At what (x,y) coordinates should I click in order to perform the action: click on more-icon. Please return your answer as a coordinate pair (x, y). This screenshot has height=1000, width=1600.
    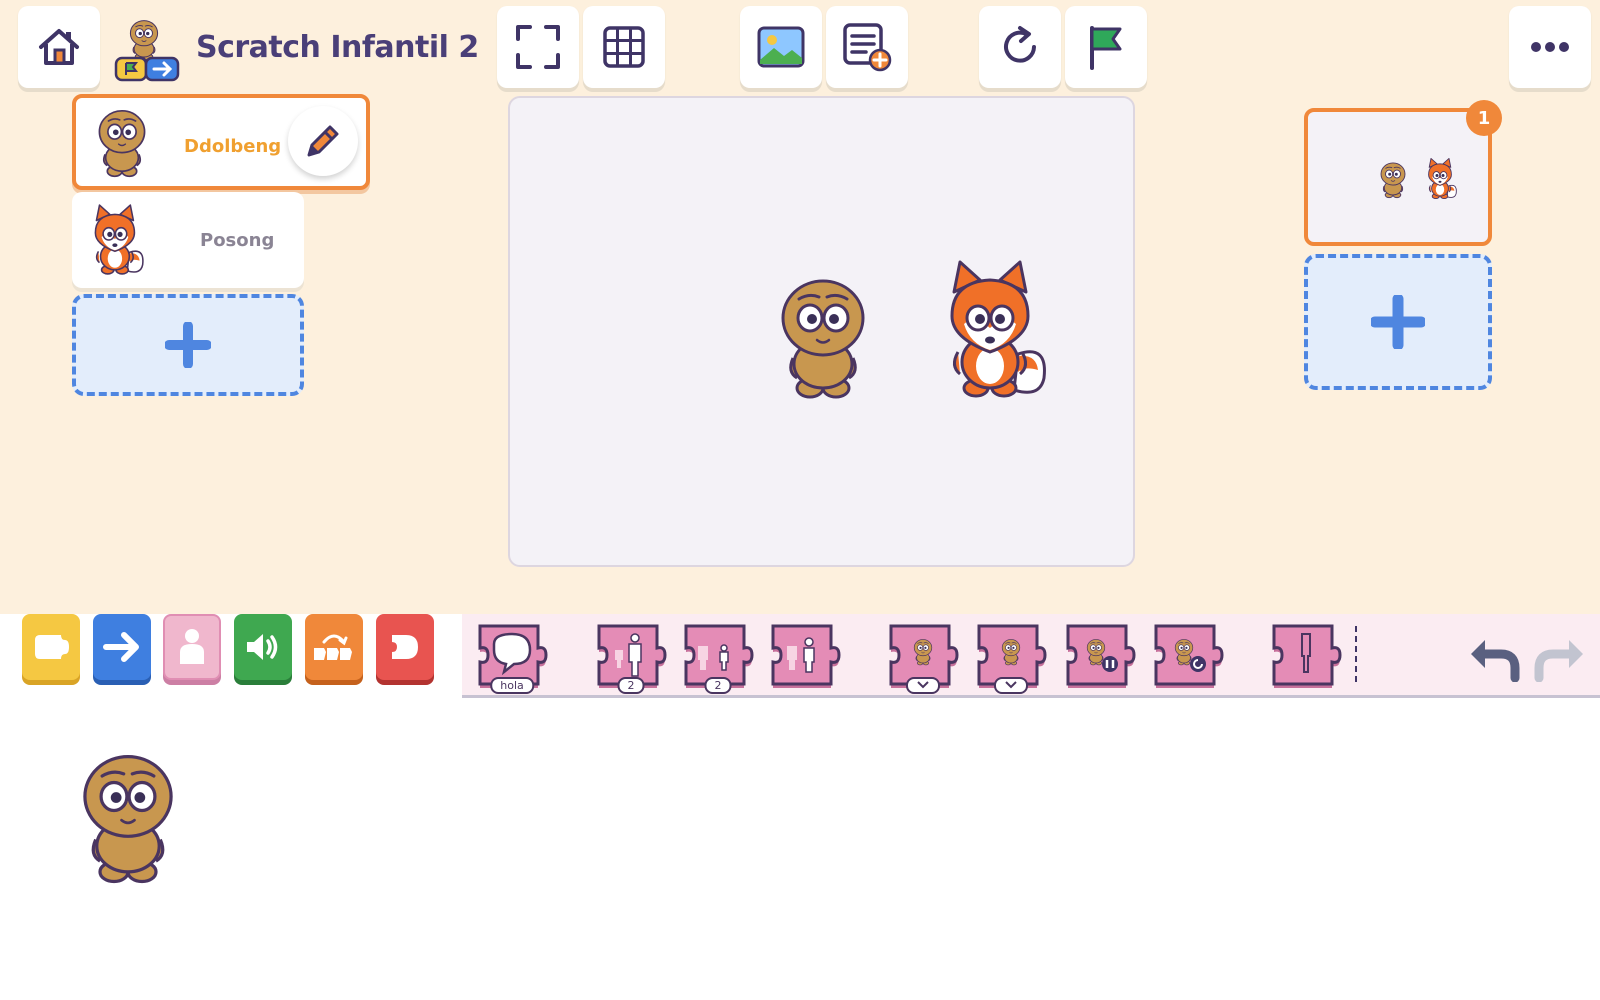
    Looking at the image, I should click on (1550, 47).